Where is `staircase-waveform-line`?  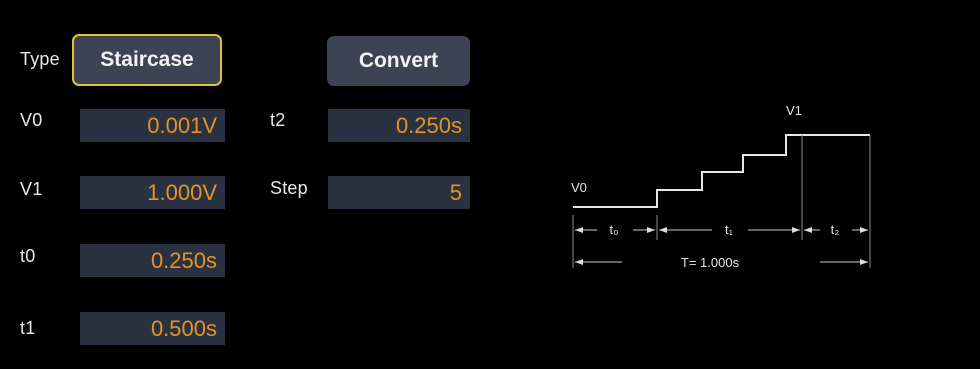
staircase-waveform-line is located at coordinates (721, 171).